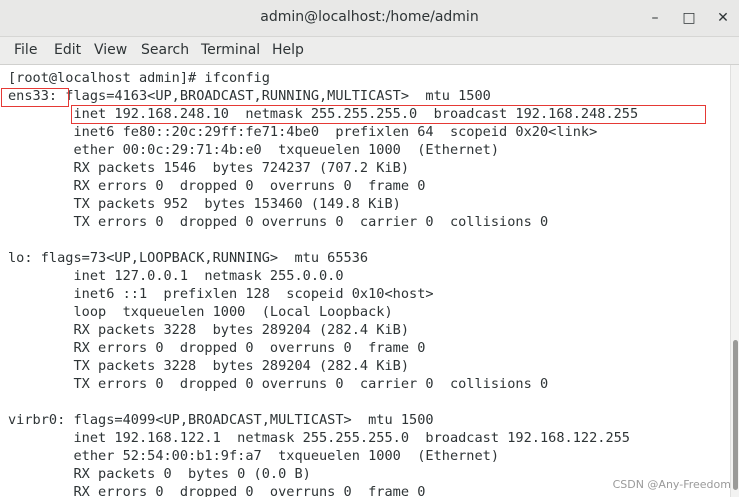 This screenshot has width=739, height=497. Describe the element at coordinates (689, 18) in the screenshot. I see `maximize-icon: □` at that location.